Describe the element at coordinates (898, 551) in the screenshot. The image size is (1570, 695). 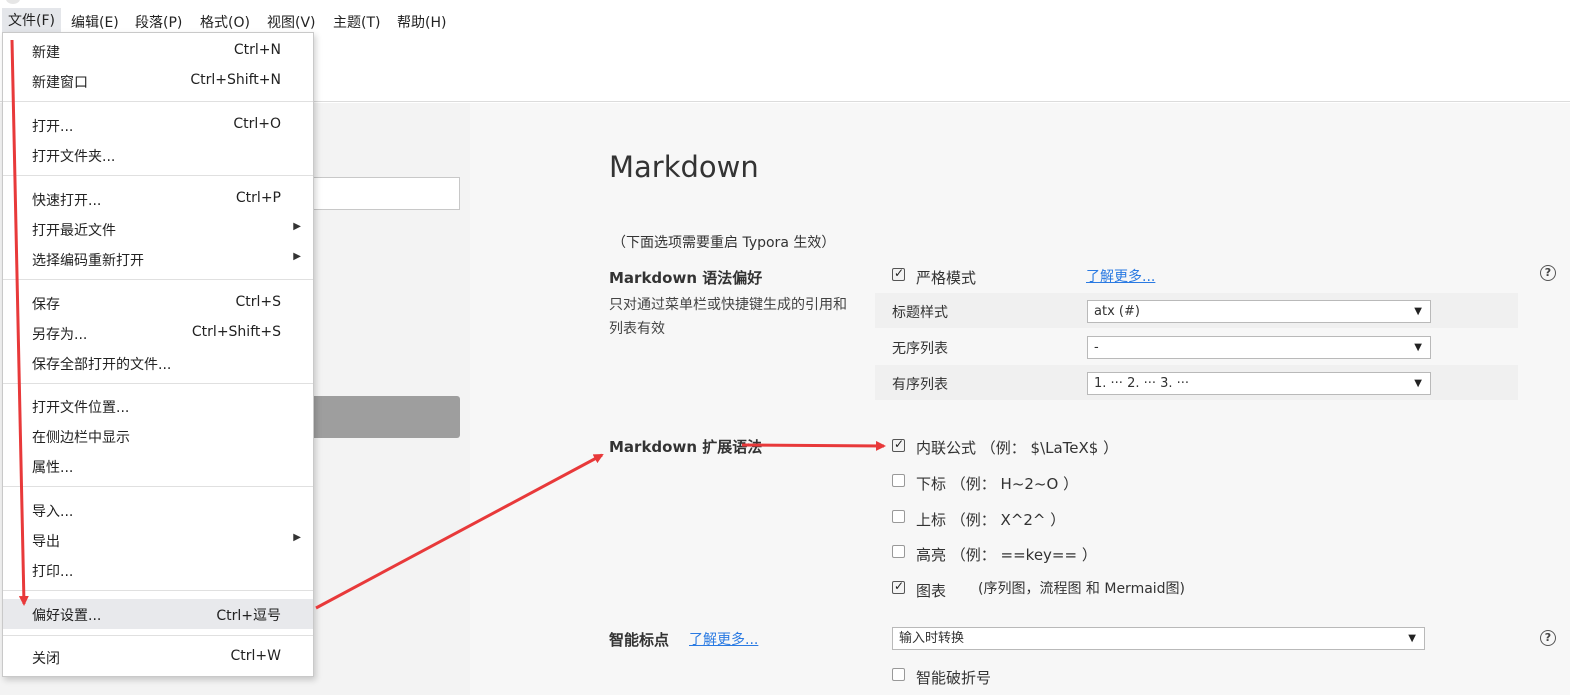
I see `highlight-checkbox` at that location.